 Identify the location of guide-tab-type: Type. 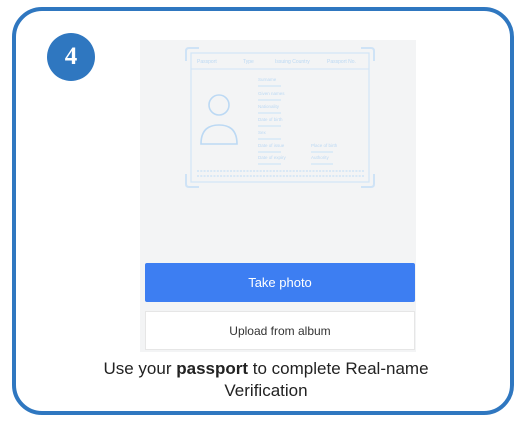
(248, 62).